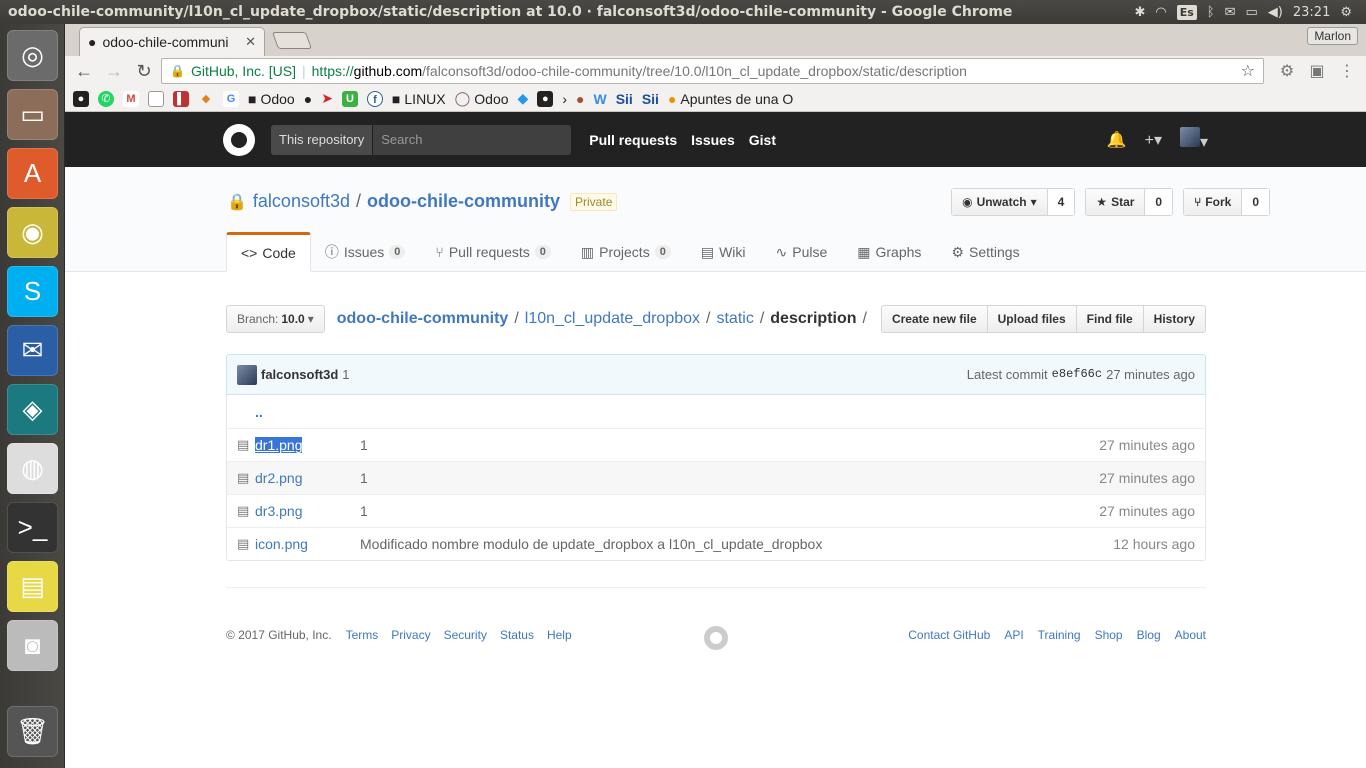  Describe the element at coordinates (177, 71) in the screenshot. I see `secure-lock-icon: 🔒` at that location.